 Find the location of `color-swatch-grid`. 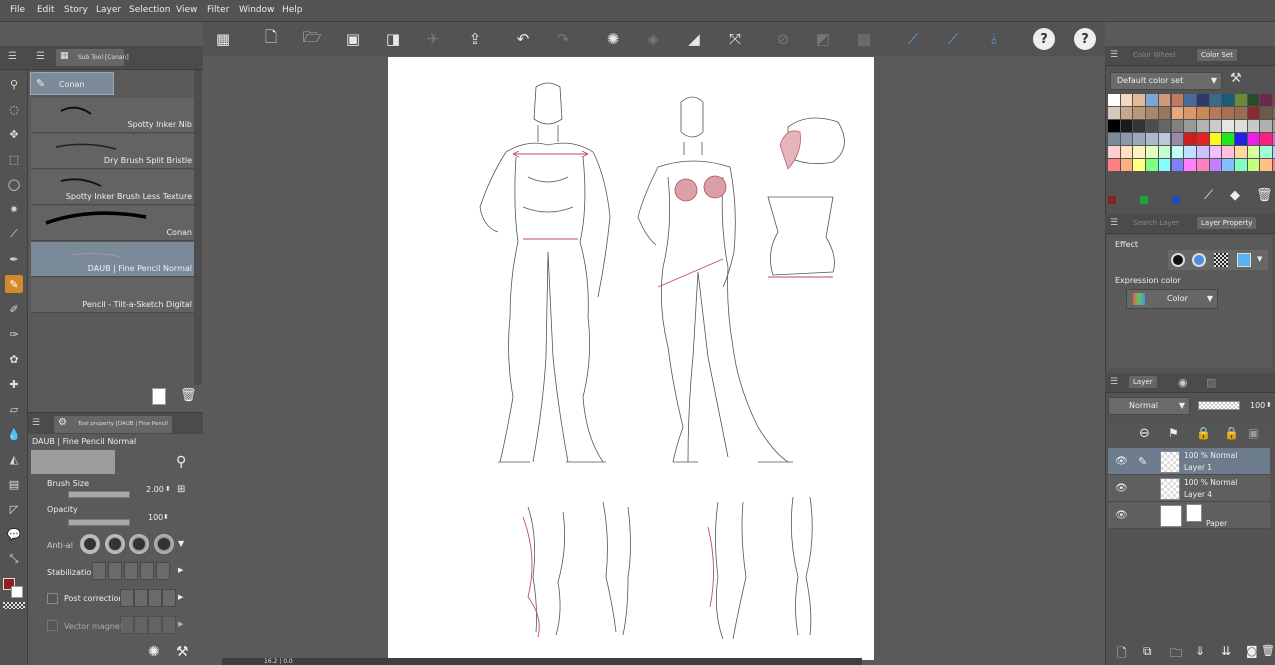

color-swatch-grid is located at coordinates (1191, 139).